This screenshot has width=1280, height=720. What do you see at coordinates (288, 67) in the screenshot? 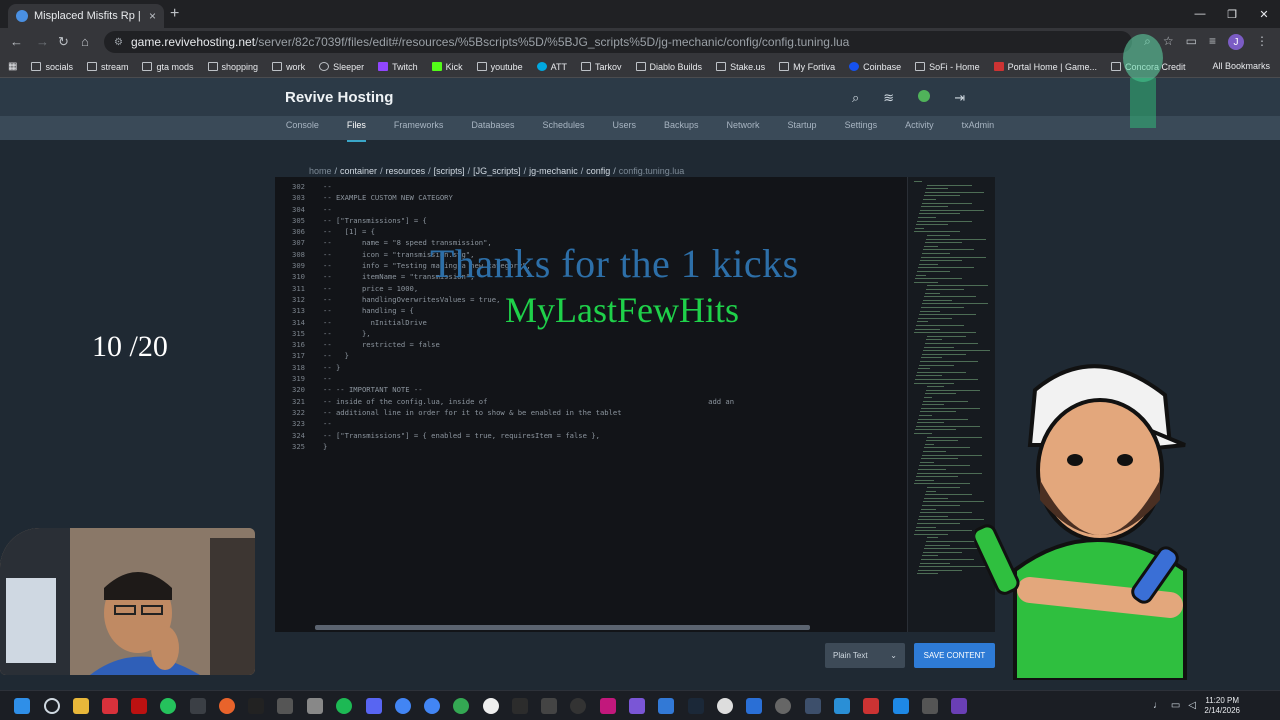
I see `bookmark-item: work` at bounding box center [288, 67].